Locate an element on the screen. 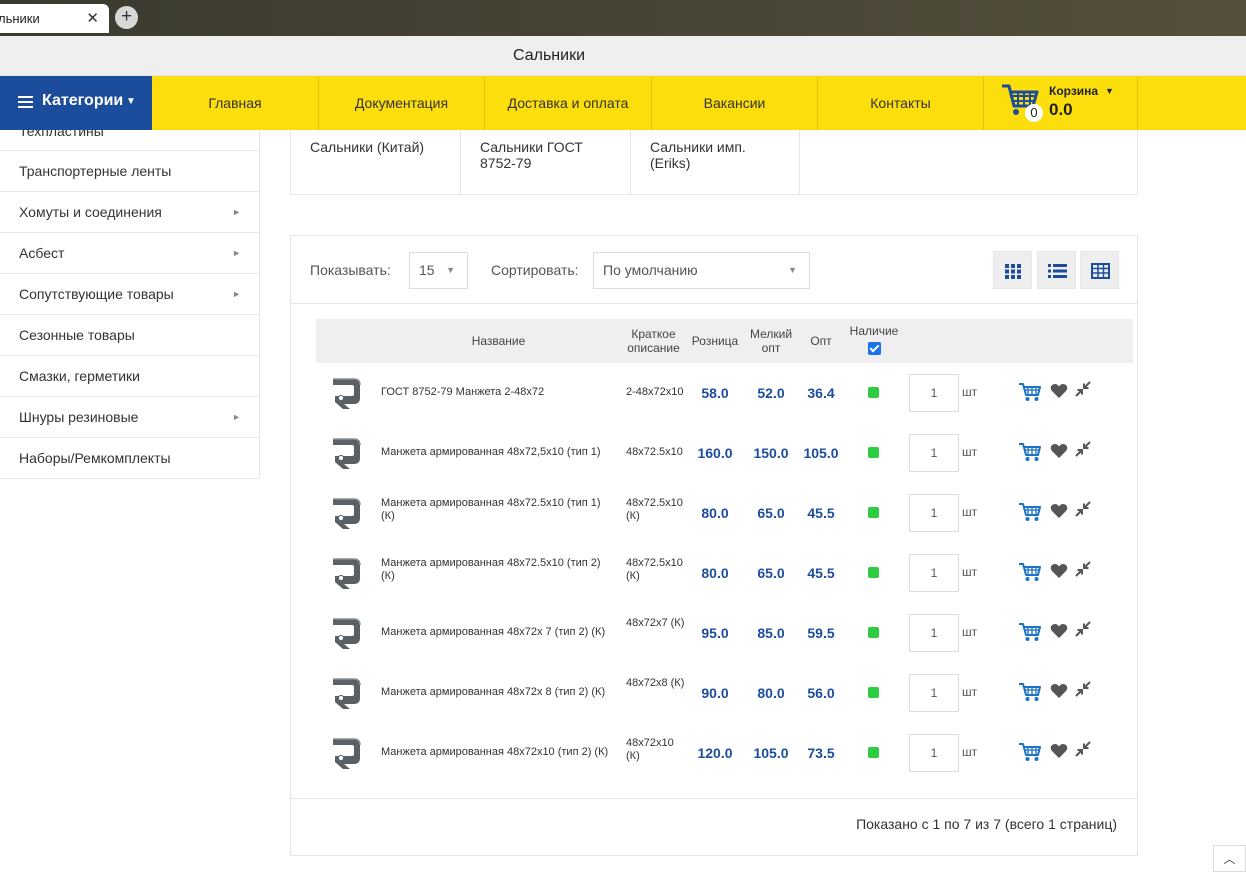 The width and height of the screenshot is (1246, 872). sidebar-item-asbestos: Асбест ► is located at coordinates (129, 253).